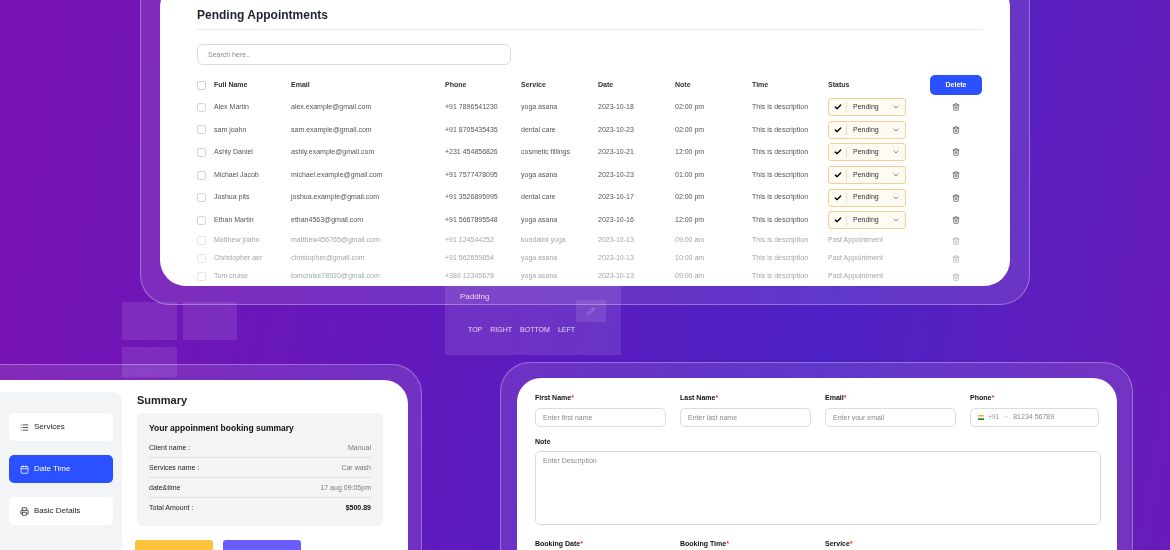 The image size is (1170, 550). Describe the element at coordinates (1006, 417) in the screenshot. I see `caret-icon` at that location.